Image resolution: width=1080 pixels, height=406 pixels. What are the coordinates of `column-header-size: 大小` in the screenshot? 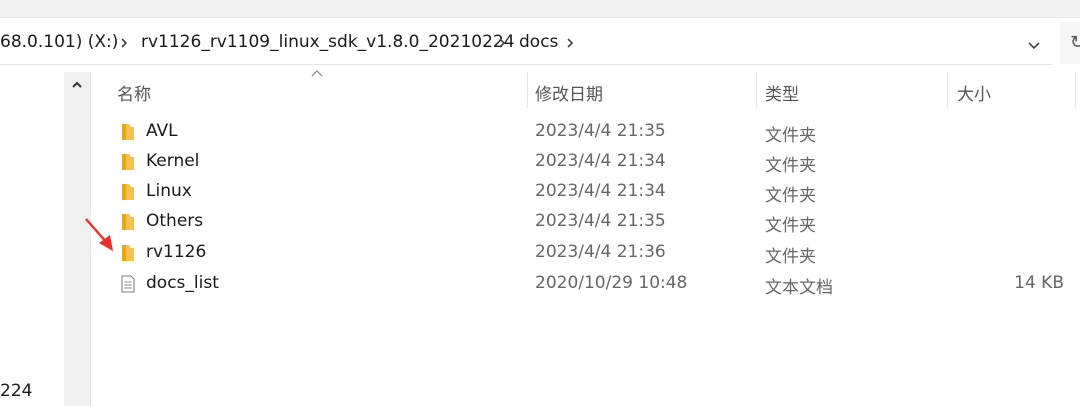 It's located at (974, 92).